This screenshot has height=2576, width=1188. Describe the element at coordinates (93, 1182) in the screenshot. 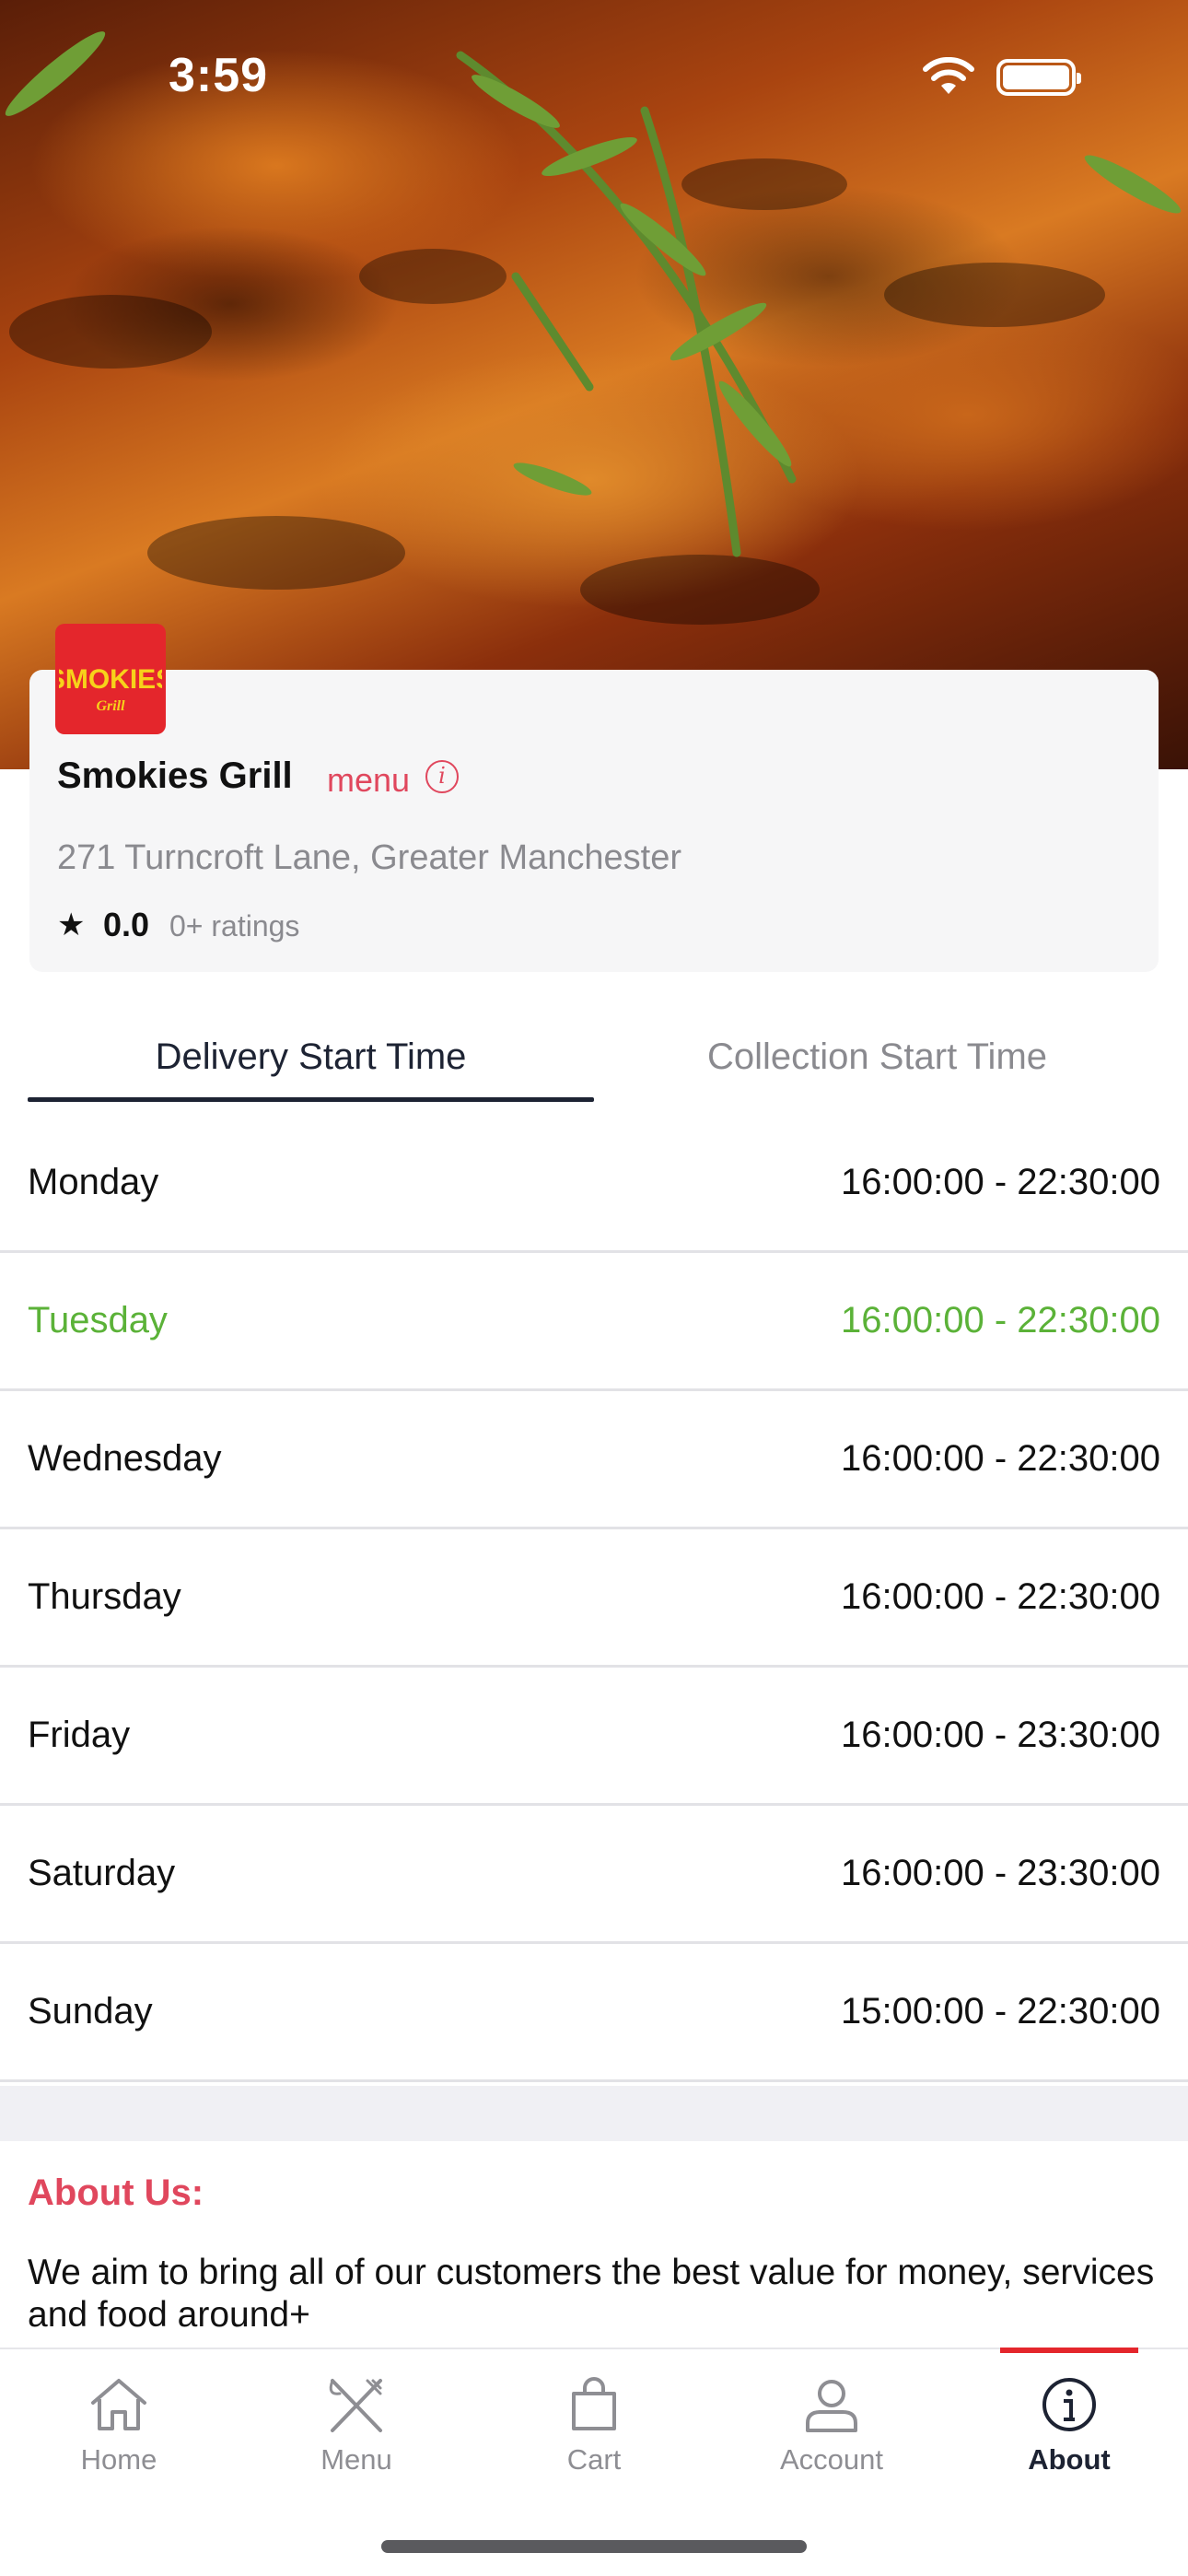

I see `day-label: Monday` at that location.